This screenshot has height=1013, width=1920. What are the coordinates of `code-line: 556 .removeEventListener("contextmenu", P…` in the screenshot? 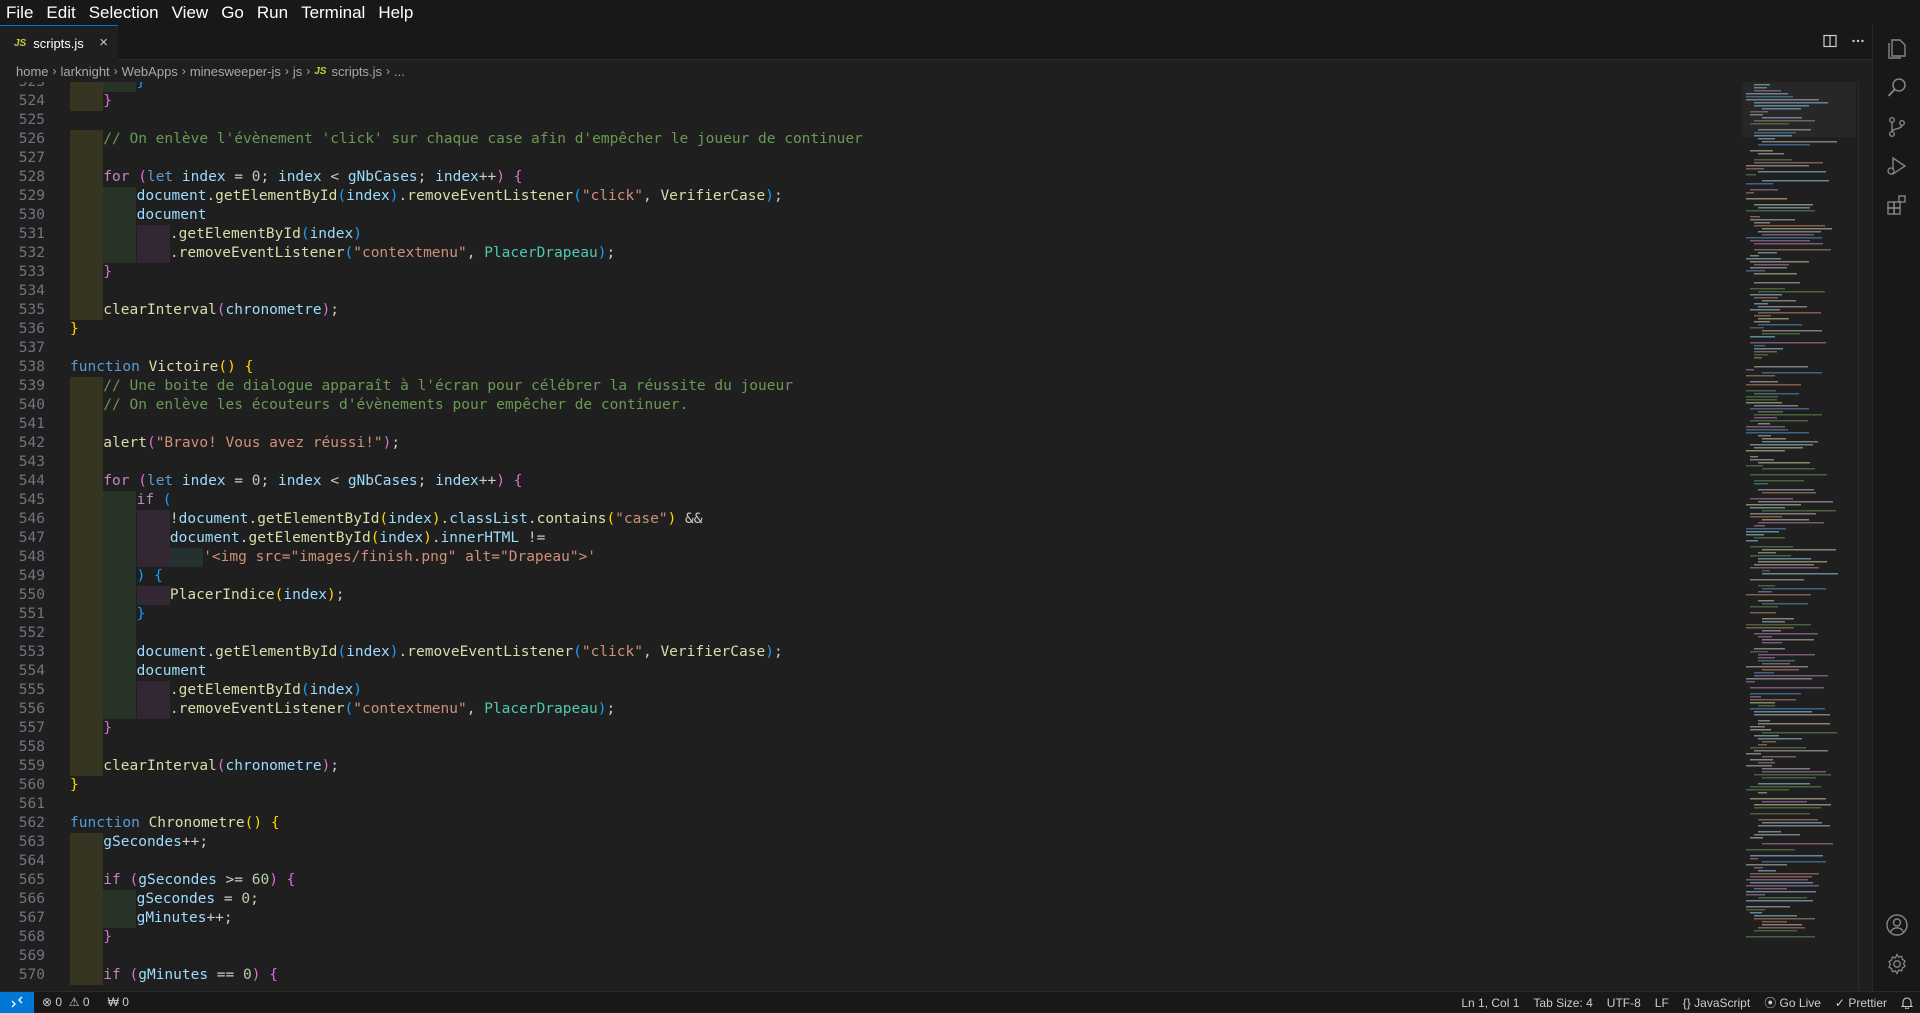 It's located at (871, 709).